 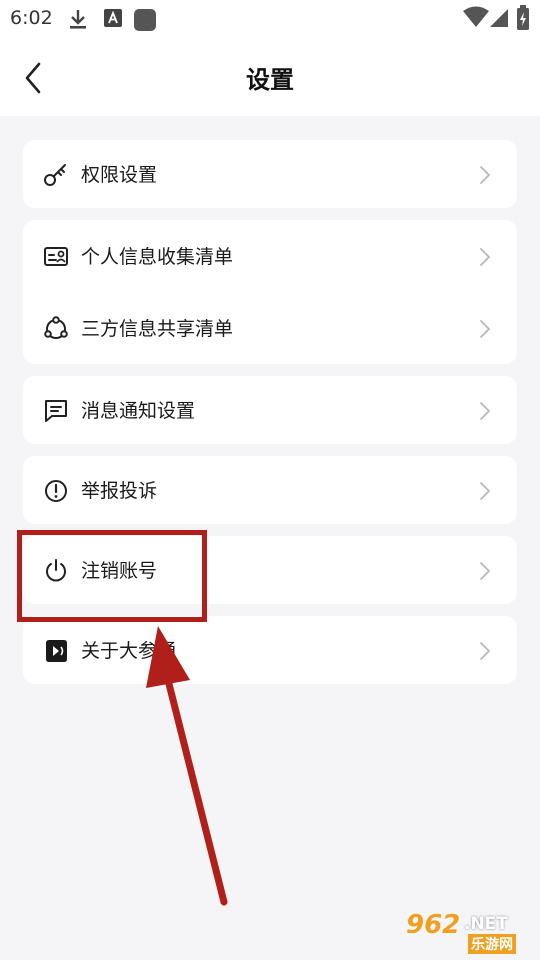 I want to click on watermark-number: 962, so click(x=433, y=925).